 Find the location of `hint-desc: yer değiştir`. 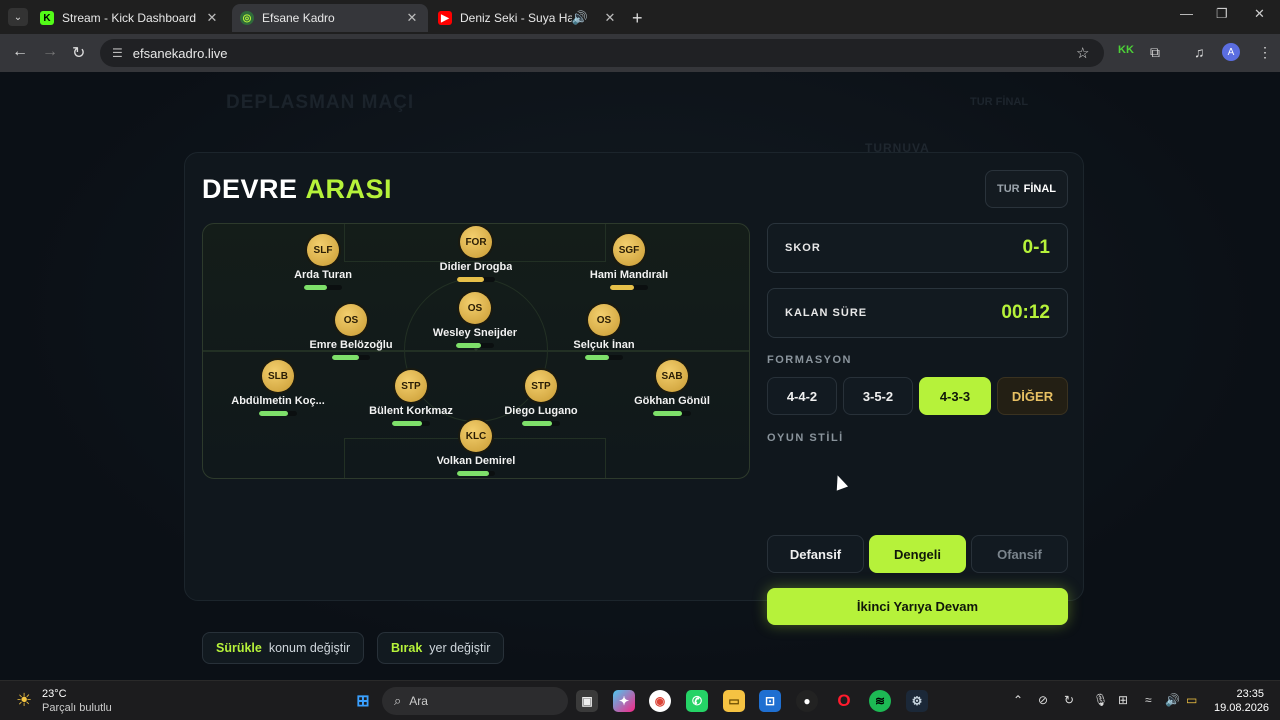

hint-desc: yer değiştir is located at coordinates (460, 648).